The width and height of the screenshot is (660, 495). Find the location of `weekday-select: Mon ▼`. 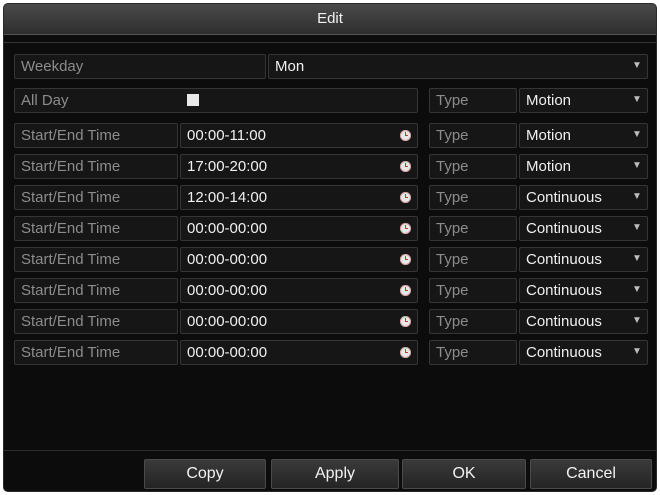

weekday-select: Mon ▼ is located at coordinates (458, 66).